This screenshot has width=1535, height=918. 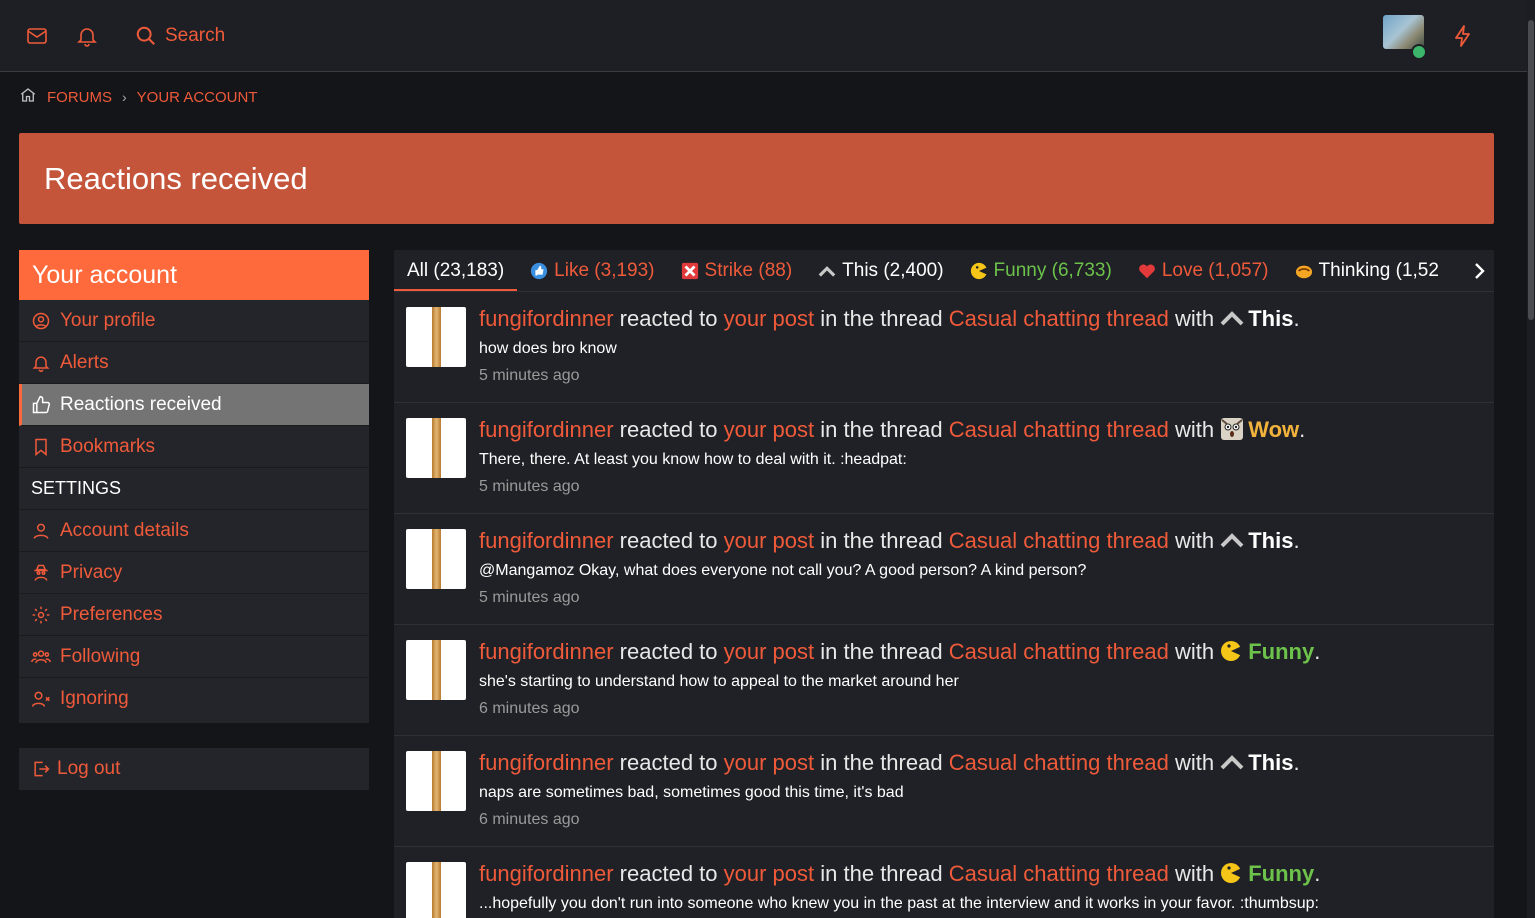 What do you see at coordinates (756, 178) in the screenshot?
I see `page-title-banner: Reactions received` at bounding box center [756, 178].